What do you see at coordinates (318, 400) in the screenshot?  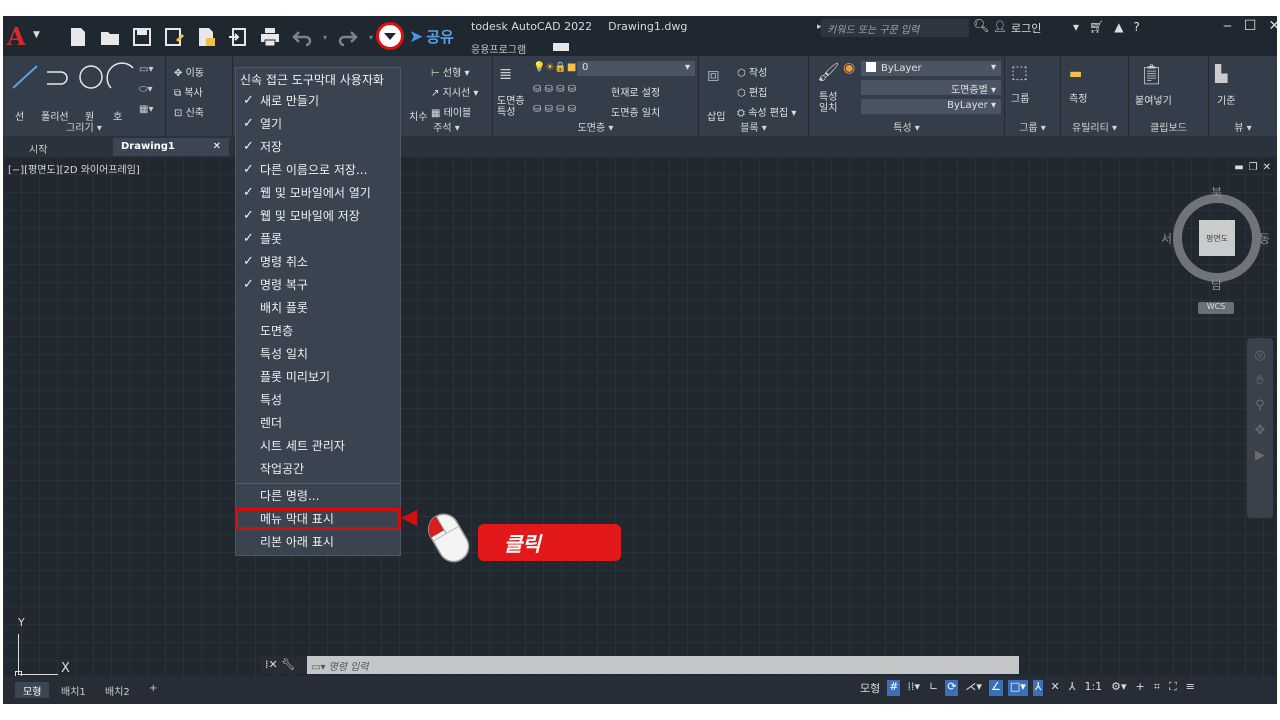 I see `menu-item-properties: 특성` at bounding box center [318, 400].